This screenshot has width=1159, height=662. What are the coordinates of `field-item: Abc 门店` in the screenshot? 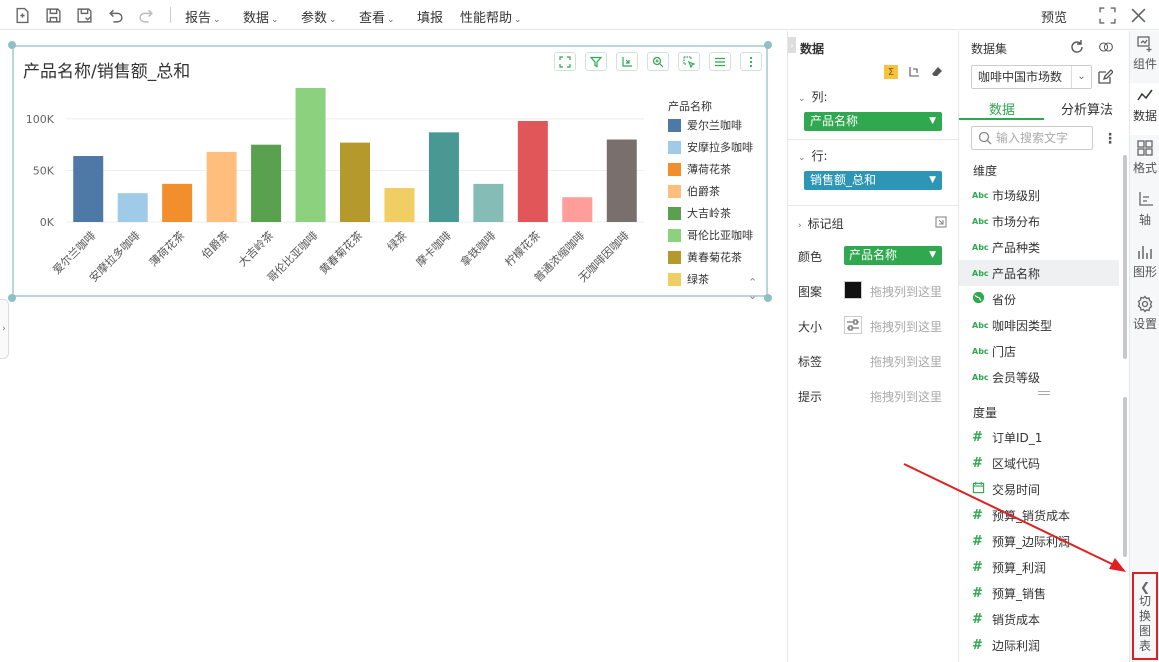 It's located at (1039, 351).